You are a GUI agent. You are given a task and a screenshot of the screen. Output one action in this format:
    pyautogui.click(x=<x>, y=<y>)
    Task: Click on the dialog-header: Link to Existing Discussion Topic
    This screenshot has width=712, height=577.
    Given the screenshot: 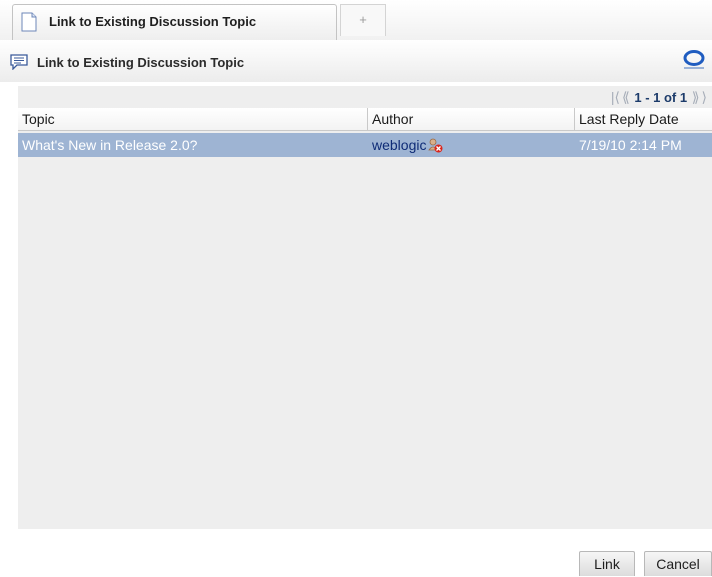 What is the action you would take?
    pyautogui.click(x=356, y=61)
    